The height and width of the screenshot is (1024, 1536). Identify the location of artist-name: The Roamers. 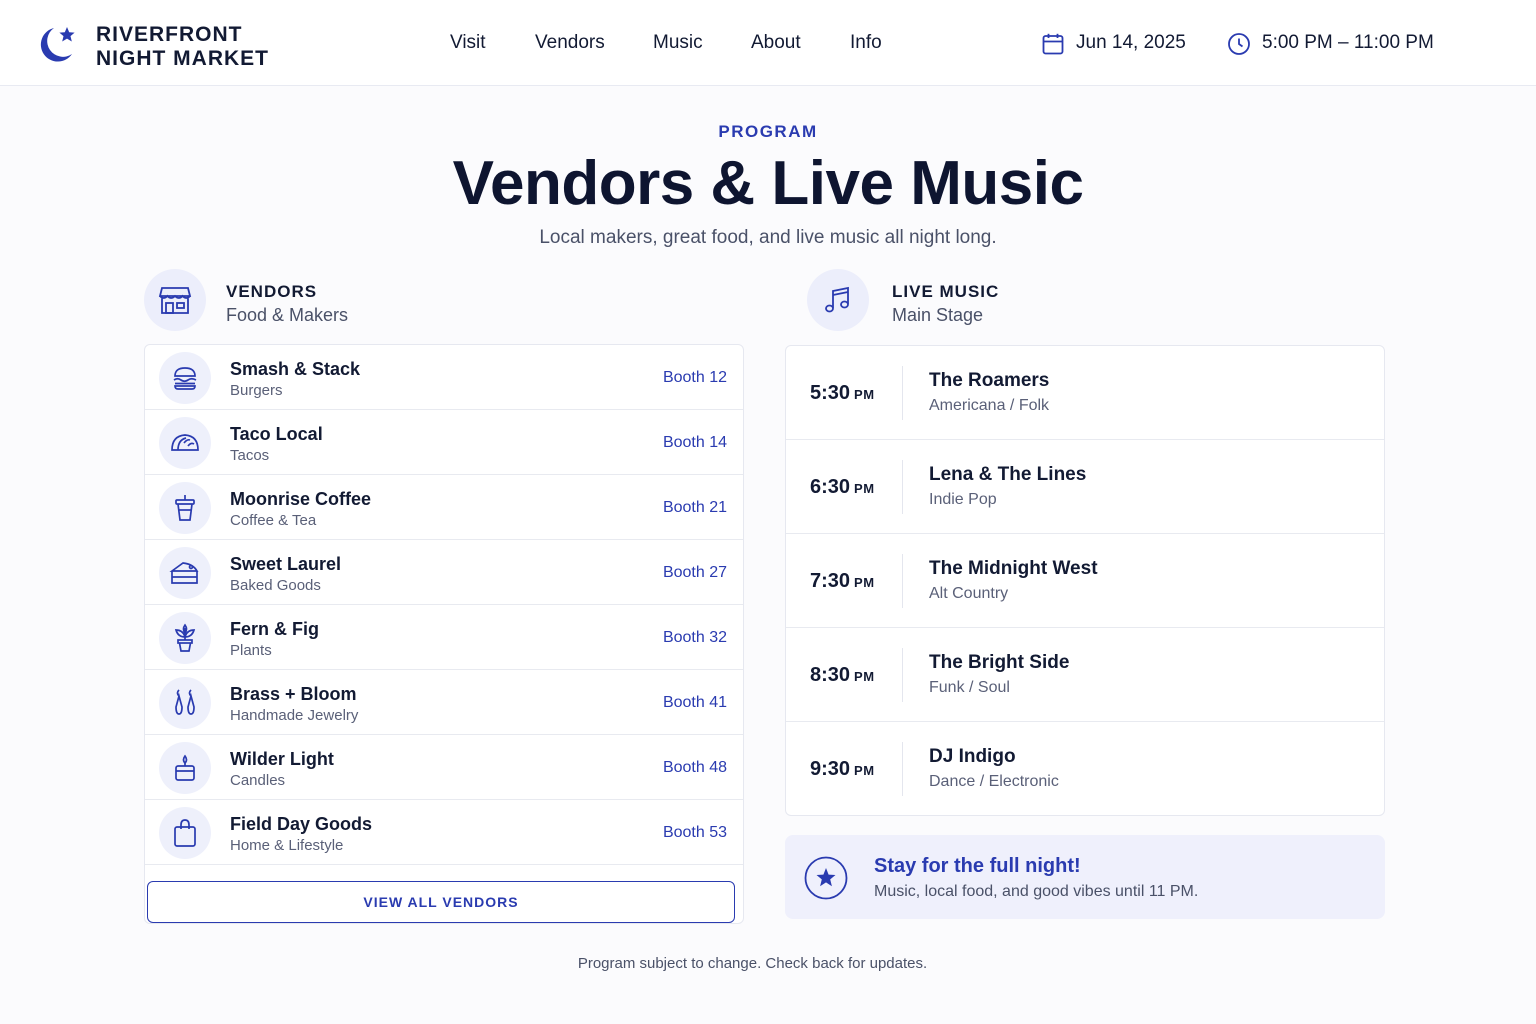
(989, 380).